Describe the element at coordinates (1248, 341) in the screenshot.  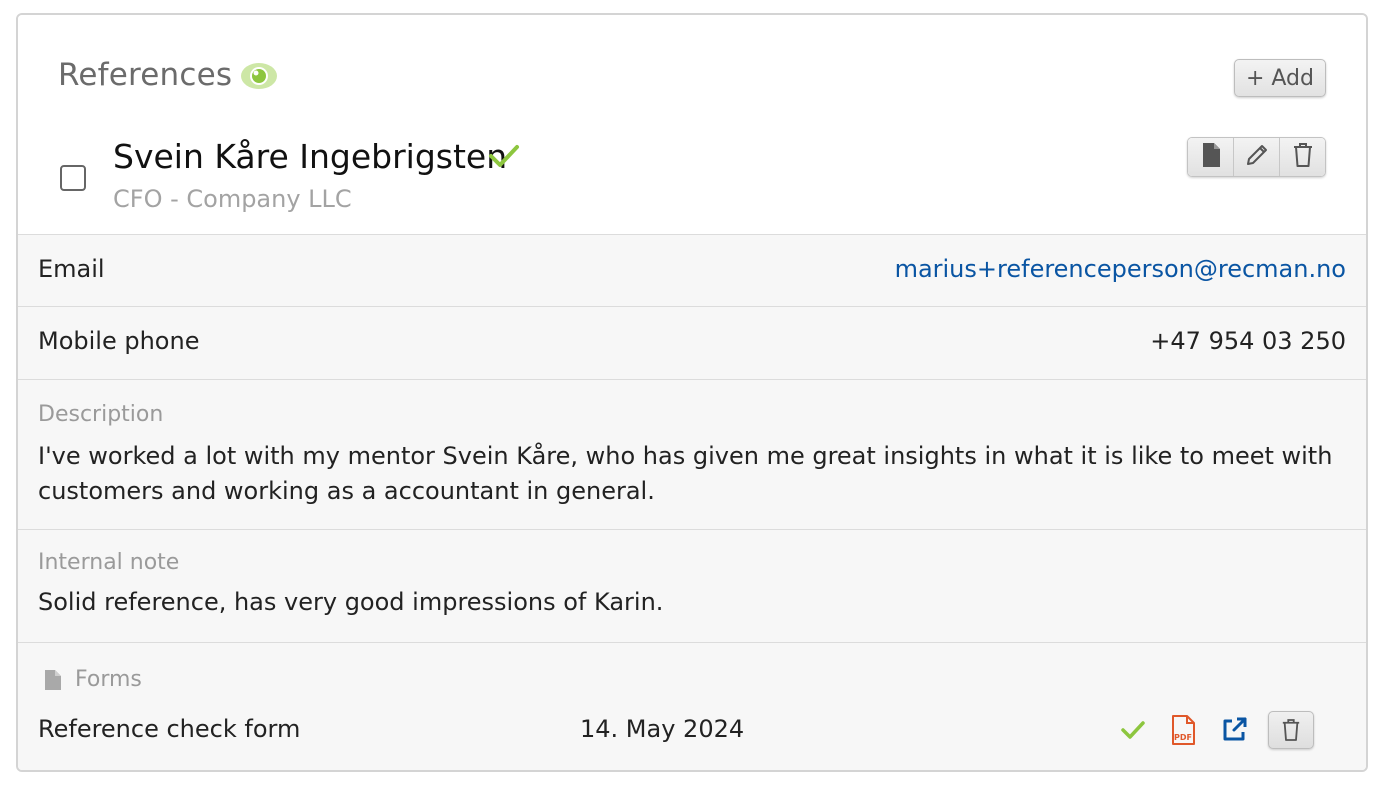
I see `phone-value: +47 954 03 250` at that location.